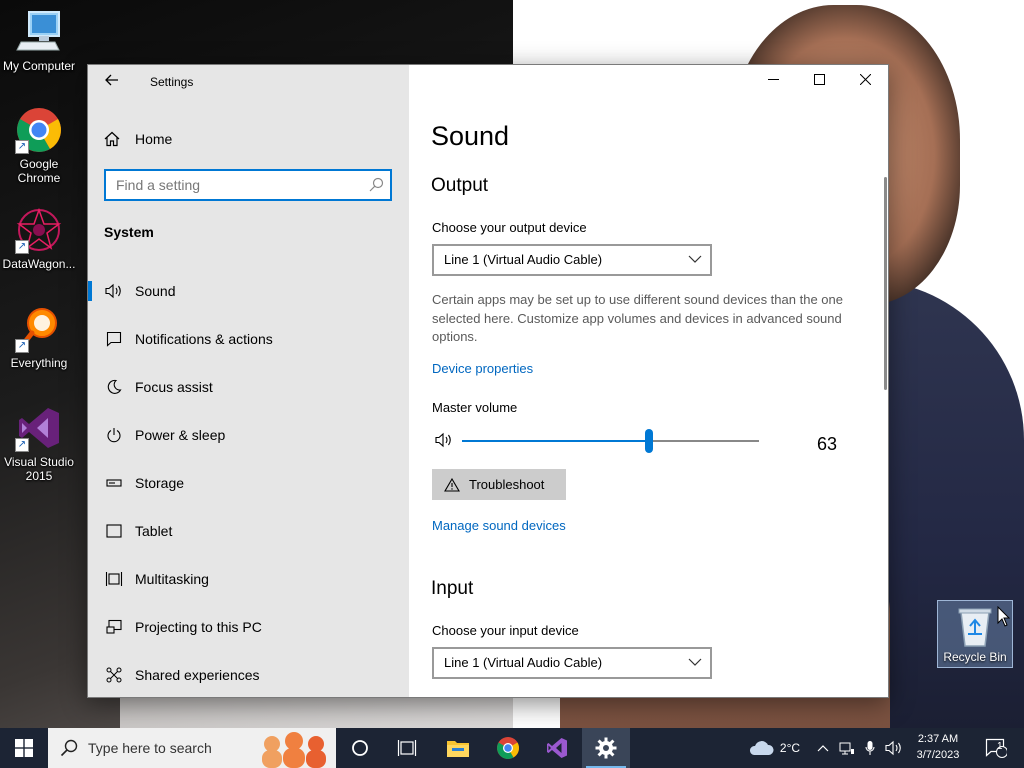 The width and height of the screenshot is (1024, 768). What do you see at coordinates (695, 259) in the screenshot?
I see `chevron-down-icon` at bounding box center [695, 259].